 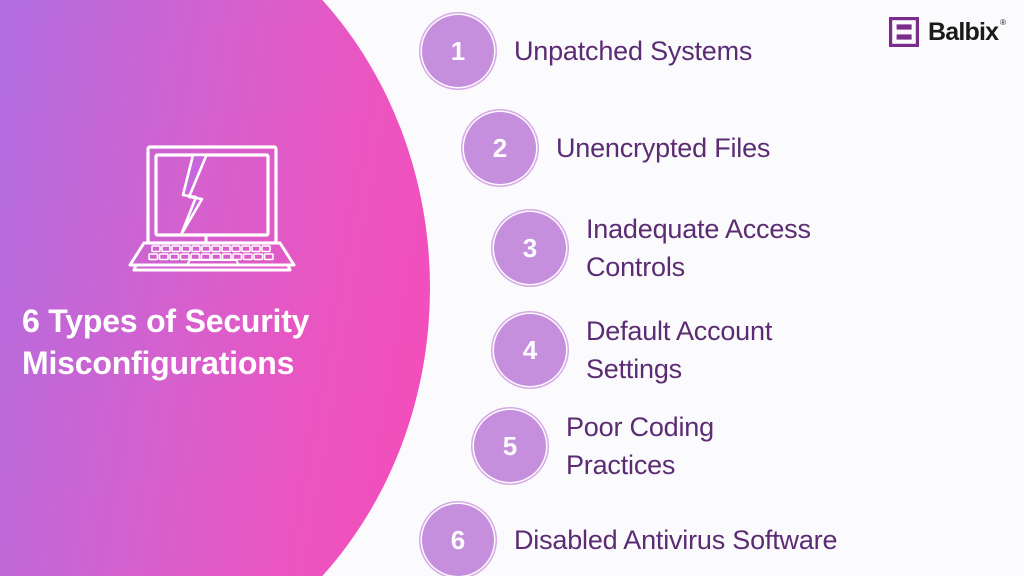 I want to click on item-number: 6, so click(x=458, y=540).